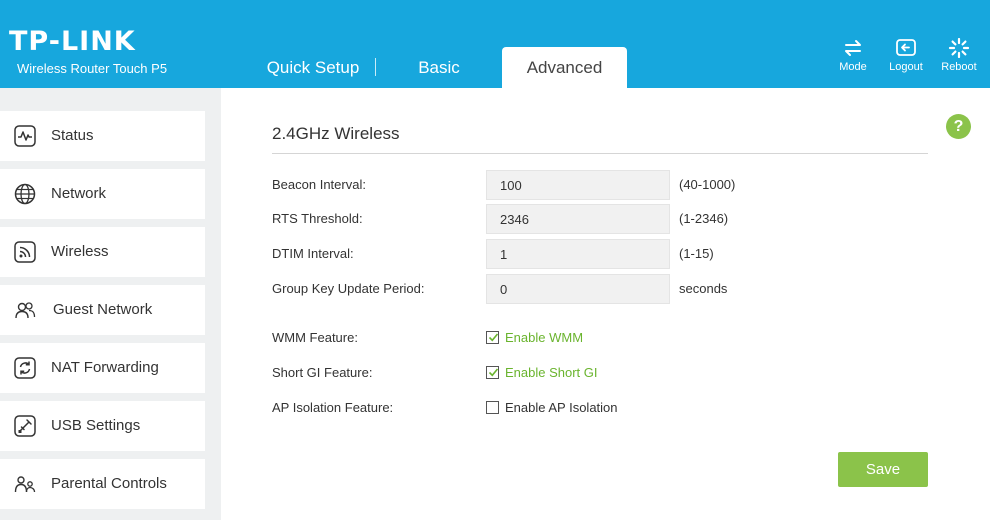 This screenshot has width=990, height=520. Describe the element at coordinates (25, 252) in the screenshot. I see `wifi-icon` at that location.